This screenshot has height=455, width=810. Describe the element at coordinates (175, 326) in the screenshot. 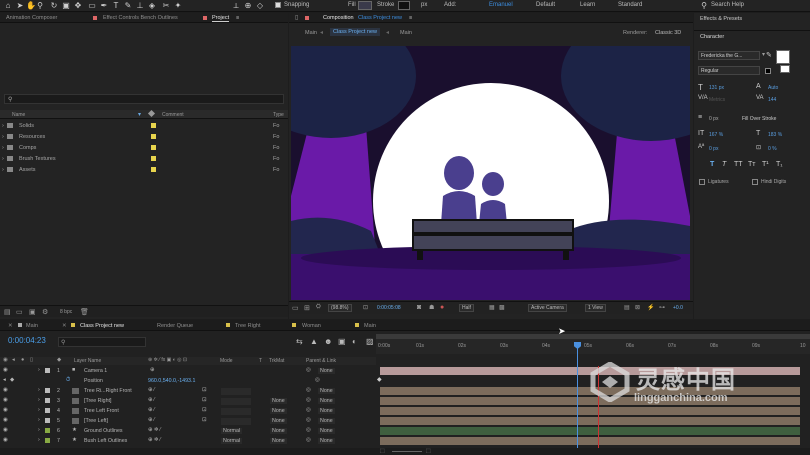

I see `tab-render-queue: Render Queue` at that location.